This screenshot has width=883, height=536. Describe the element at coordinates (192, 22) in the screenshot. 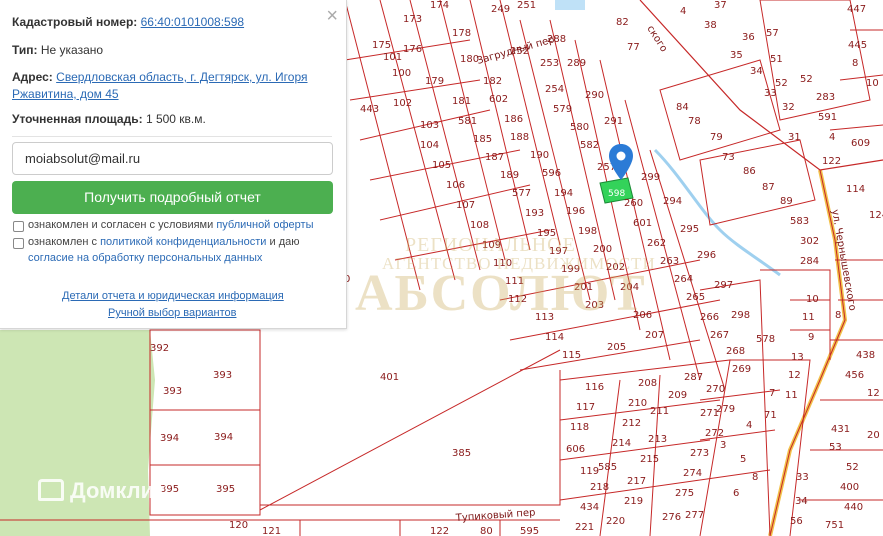

I see `cadastral-number-link: 66:40:0101008:598` at that location.